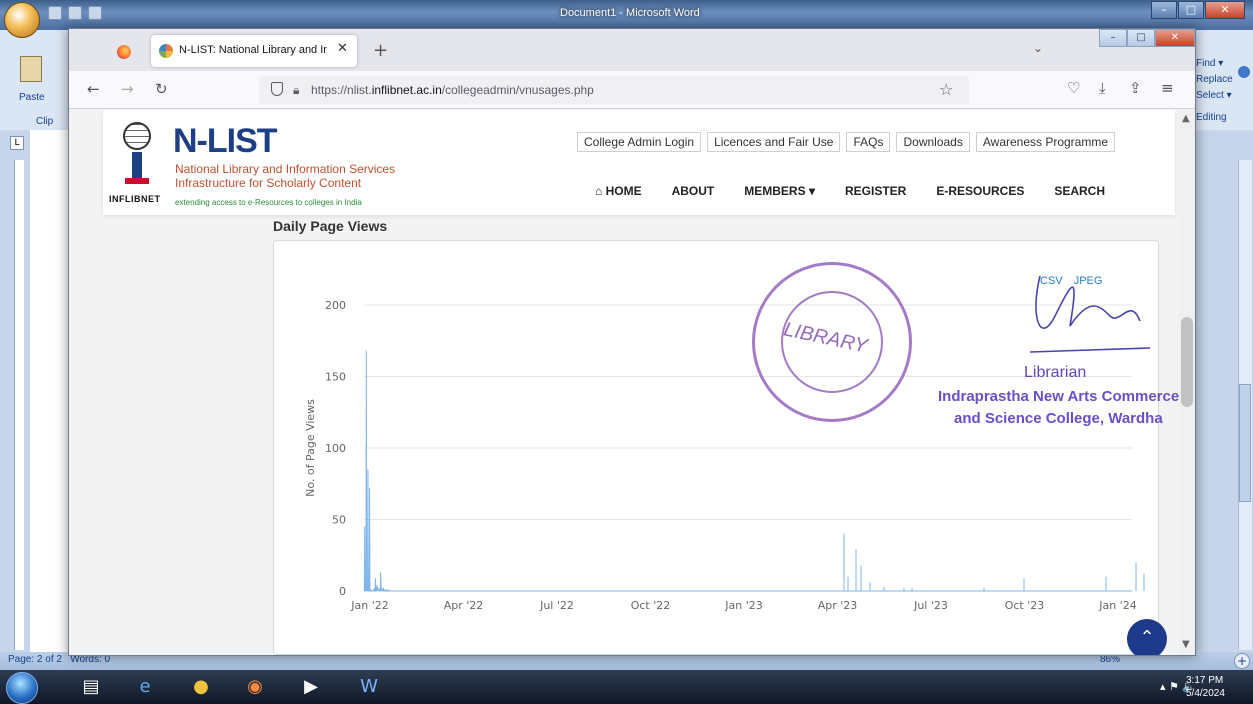  What do you see at coordinates (626, 687) in the screenshot?
I see `windows-taskbar: ▤ e ● ◉ ▶ W ▴ ⚑ 🔈 3:17 PM 5/4/2024` at bounding box center [626, 687].